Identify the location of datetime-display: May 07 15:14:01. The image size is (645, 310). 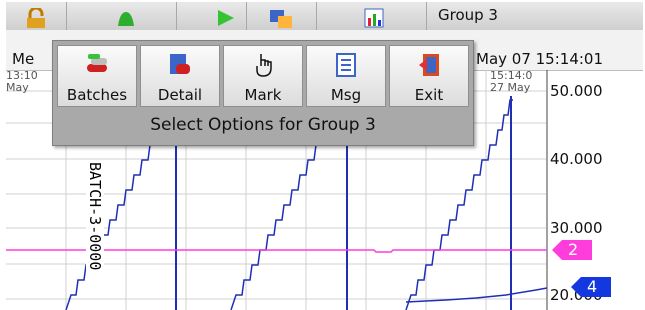
(540, 59).